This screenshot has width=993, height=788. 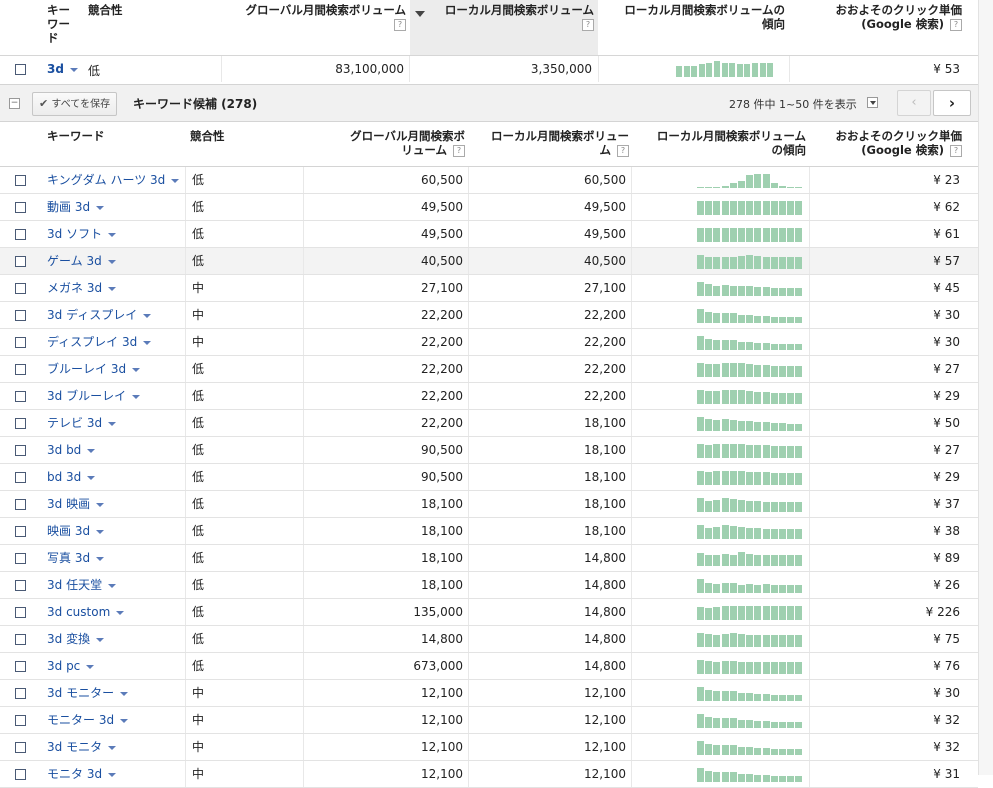 What do you see at coordinates (99, 342) in the screenshot?
I see `keyword-link: ディスプレイ 3d` at bounding box center [99, 342].